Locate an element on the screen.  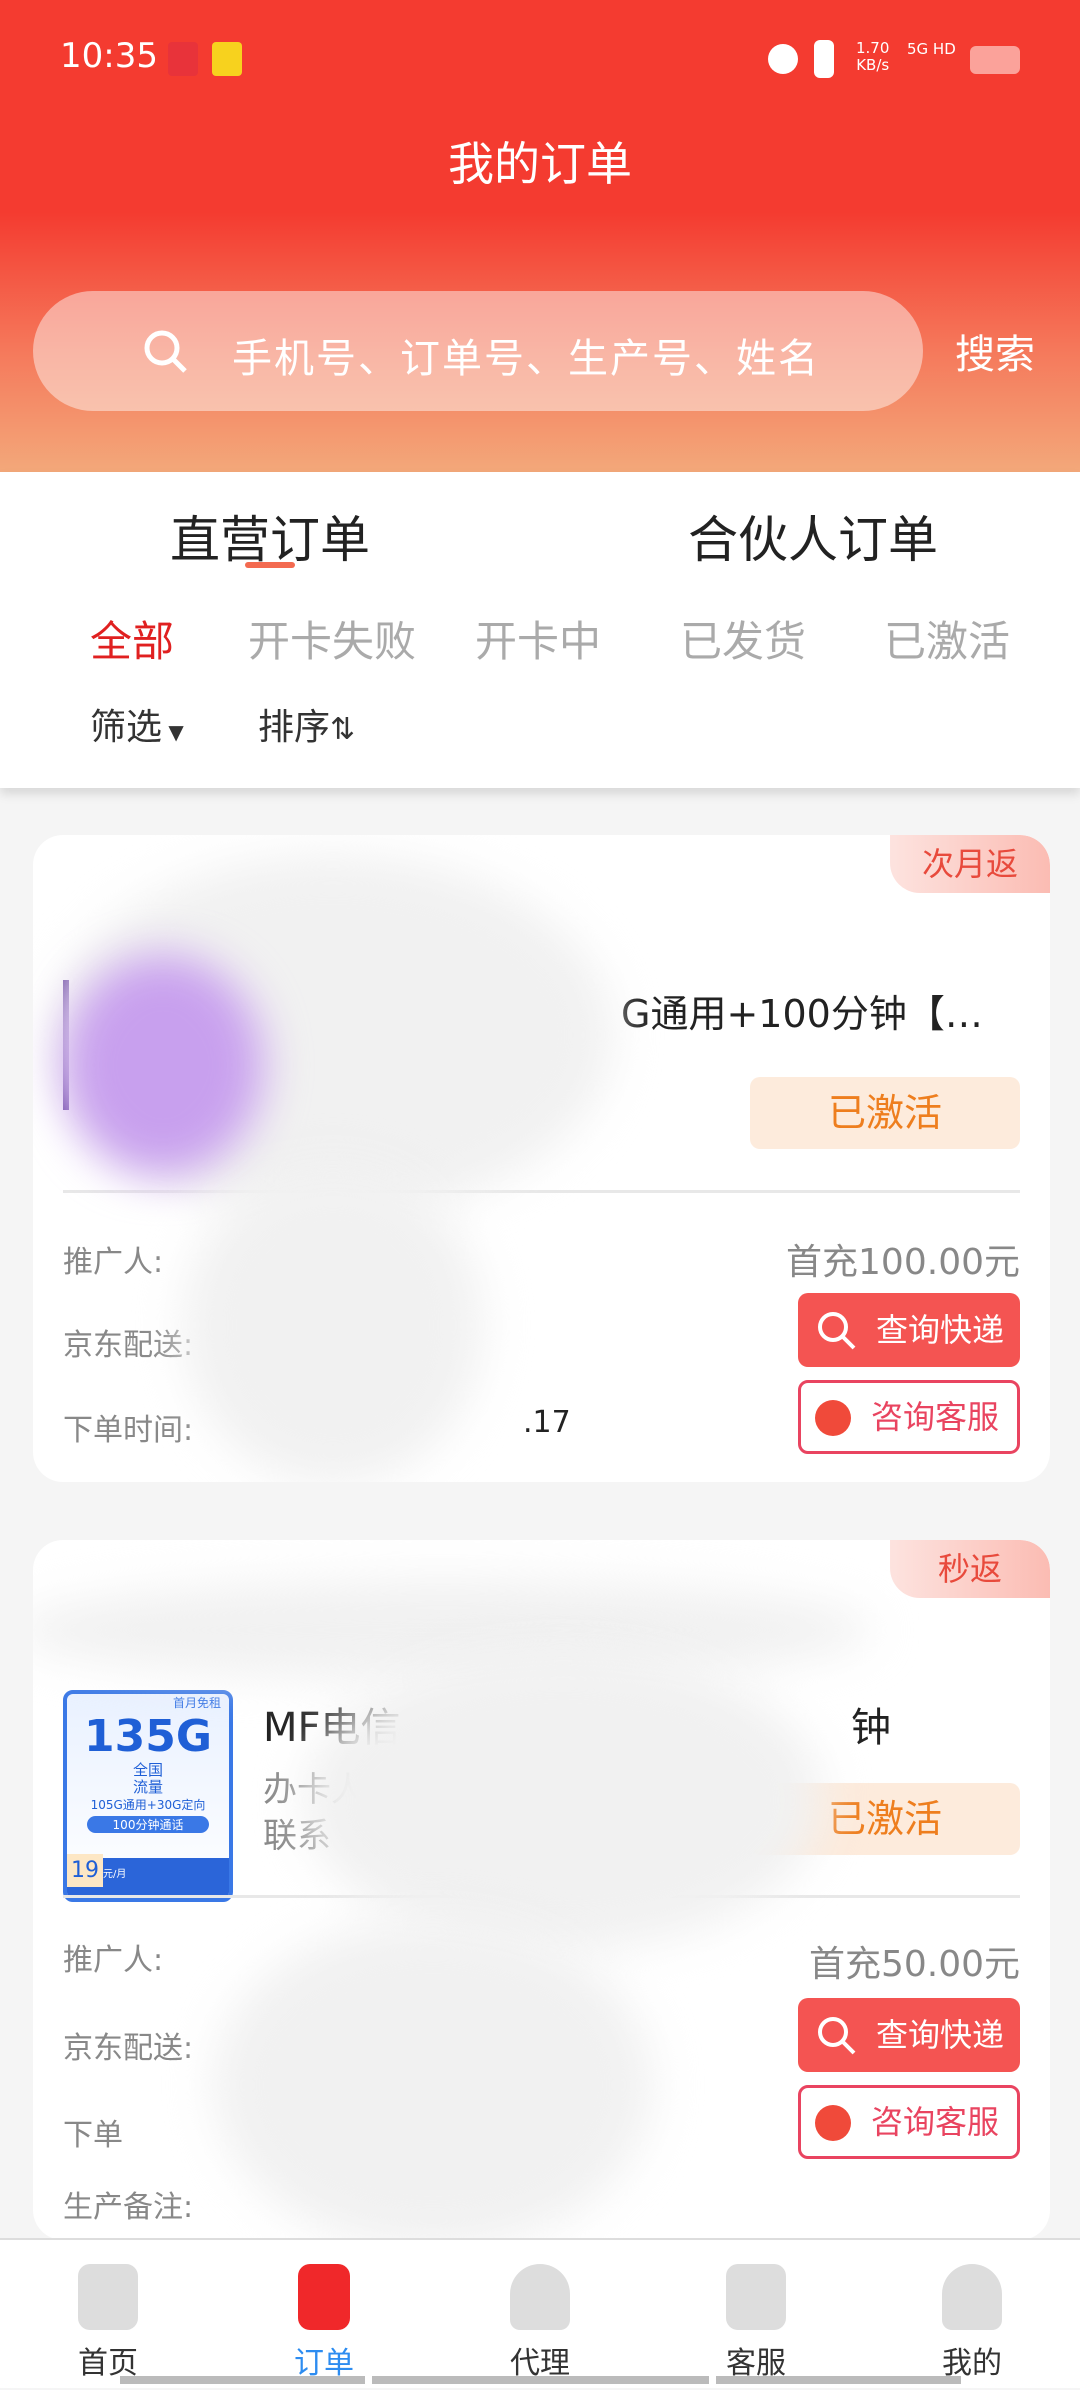
image-price: 19 is located at coordinates (85, 1870).